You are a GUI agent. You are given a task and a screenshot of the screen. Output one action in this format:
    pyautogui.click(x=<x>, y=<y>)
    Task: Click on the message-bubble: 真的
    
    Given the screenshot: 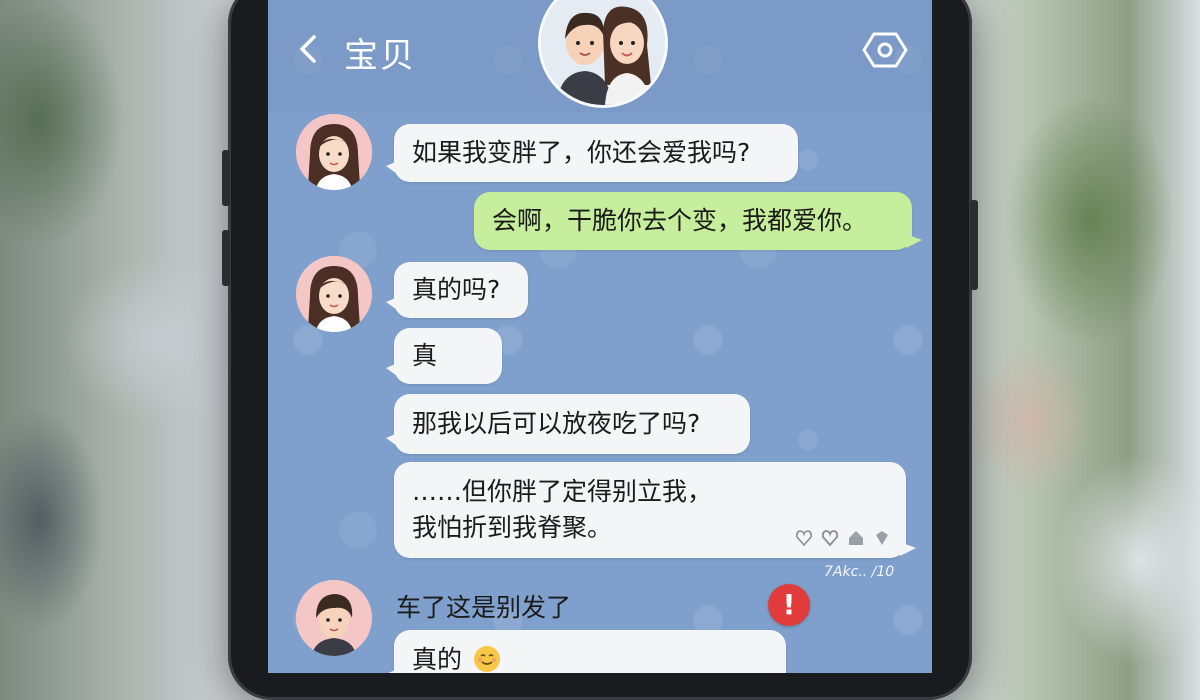 What is the action you would take?
    pyautogui.click(x=586, y=651)
    